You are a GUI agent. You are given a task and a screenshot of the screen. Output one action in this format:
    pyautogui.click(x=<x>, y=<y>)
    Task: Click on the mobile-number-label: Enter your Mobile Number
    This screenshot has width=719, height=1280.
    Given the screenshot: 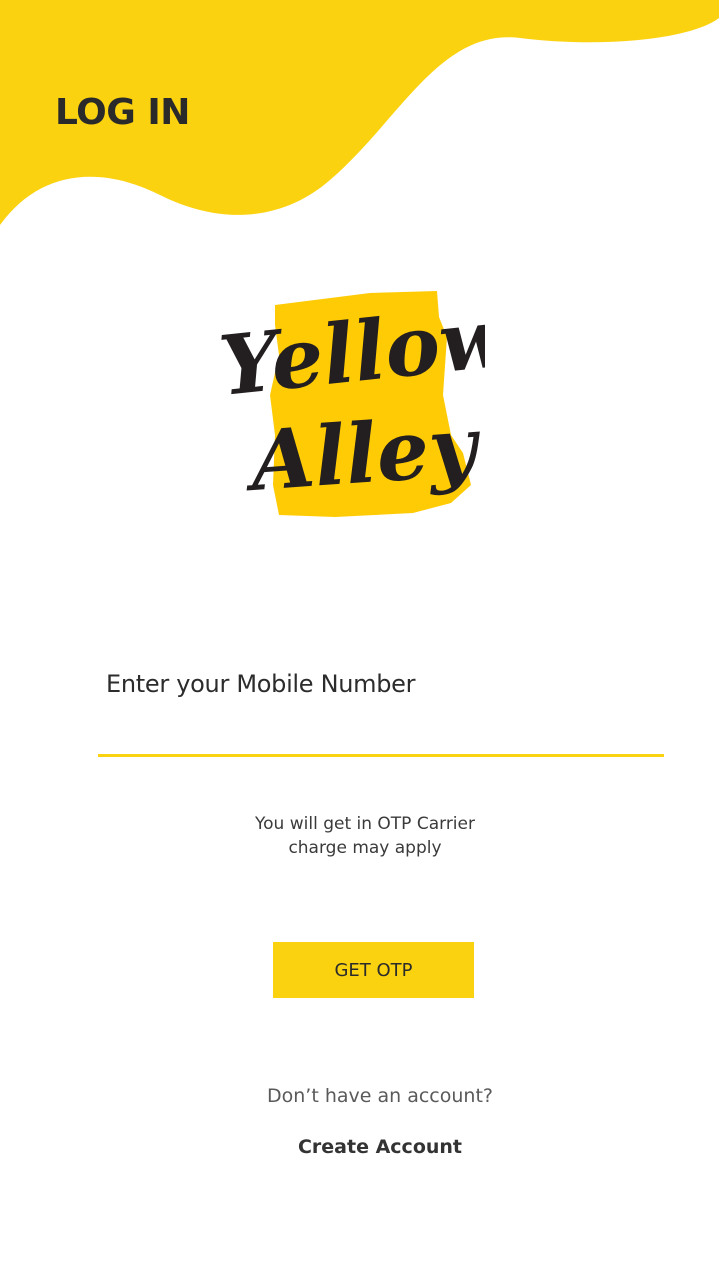 What is the action you would take?
    pyautogui.click(x=261, y=684)
    